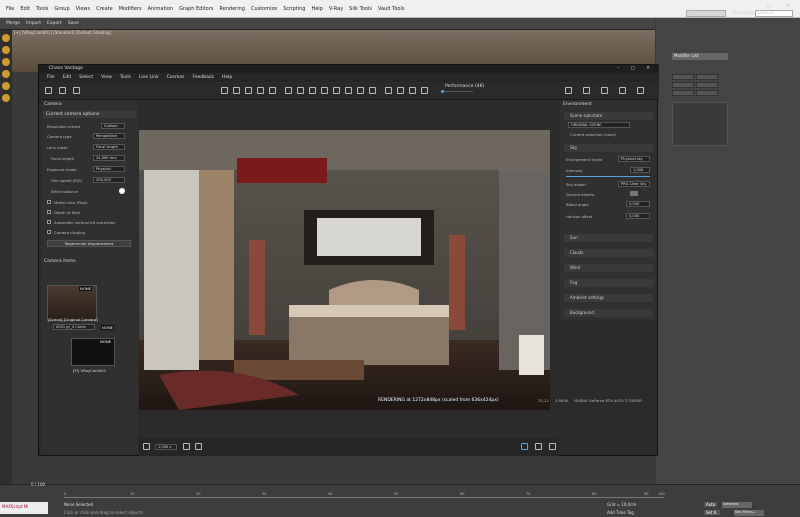 This screenshot has width=800, height=517. What do you see at coordinates (599, 125) in the screenshot?
I see `scene-state-dropdown: ORIGINAL SCENE` at bounding box center [599, 125].